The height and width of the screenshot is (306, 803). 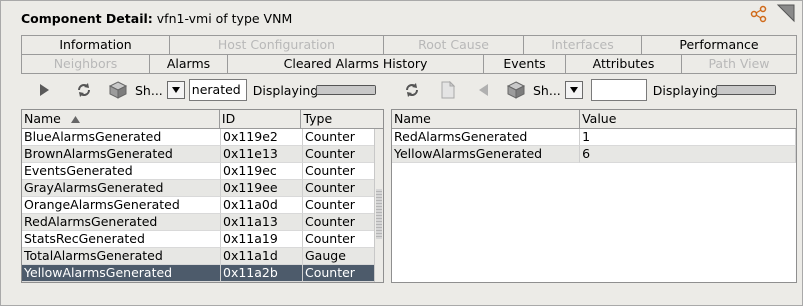 I want to click on cell-name: StatsRecGenerated, so click(x=121, y=239).